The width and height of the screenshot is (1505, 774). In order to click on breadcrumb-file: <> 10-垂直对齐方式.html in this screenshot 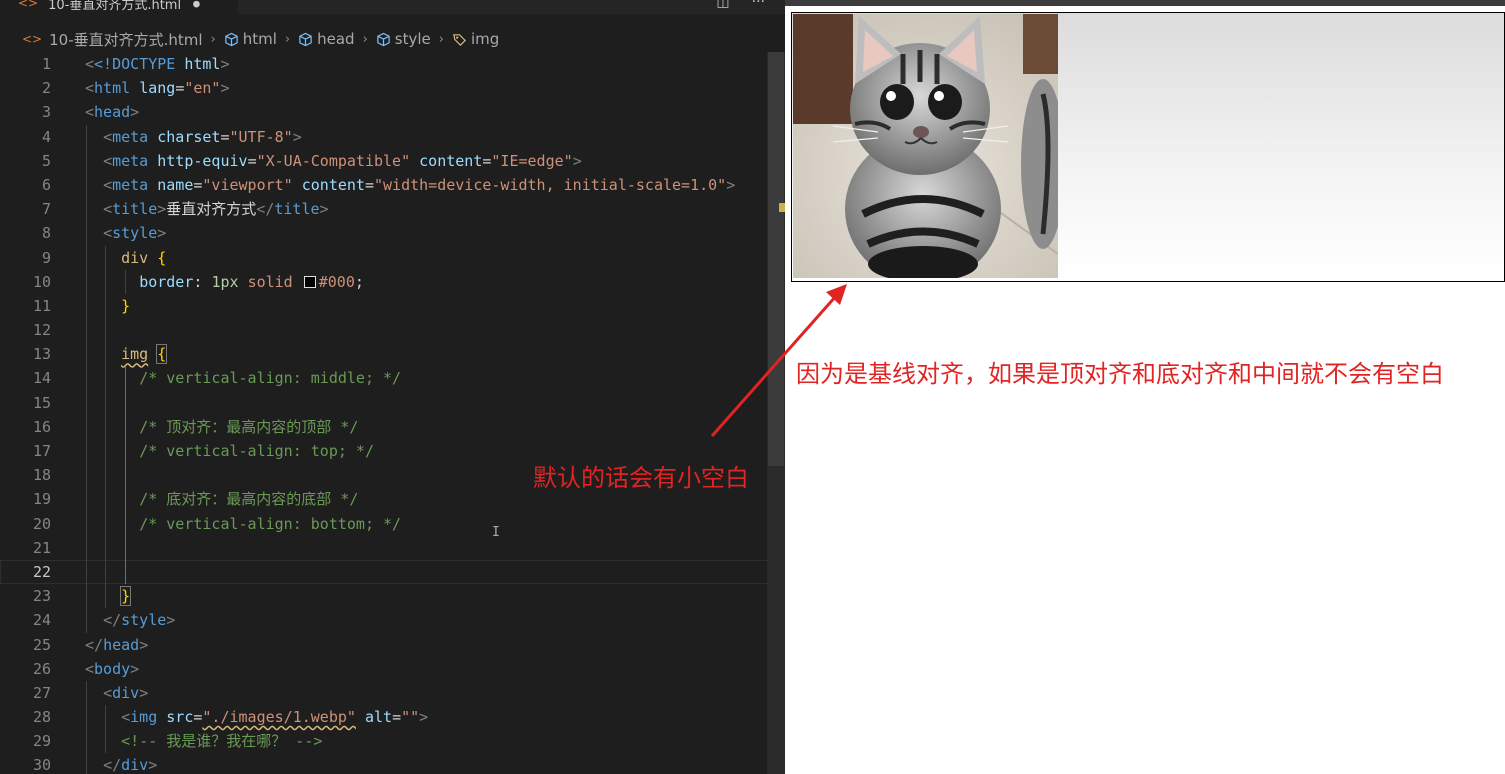, I will do `click(112, 39)`.